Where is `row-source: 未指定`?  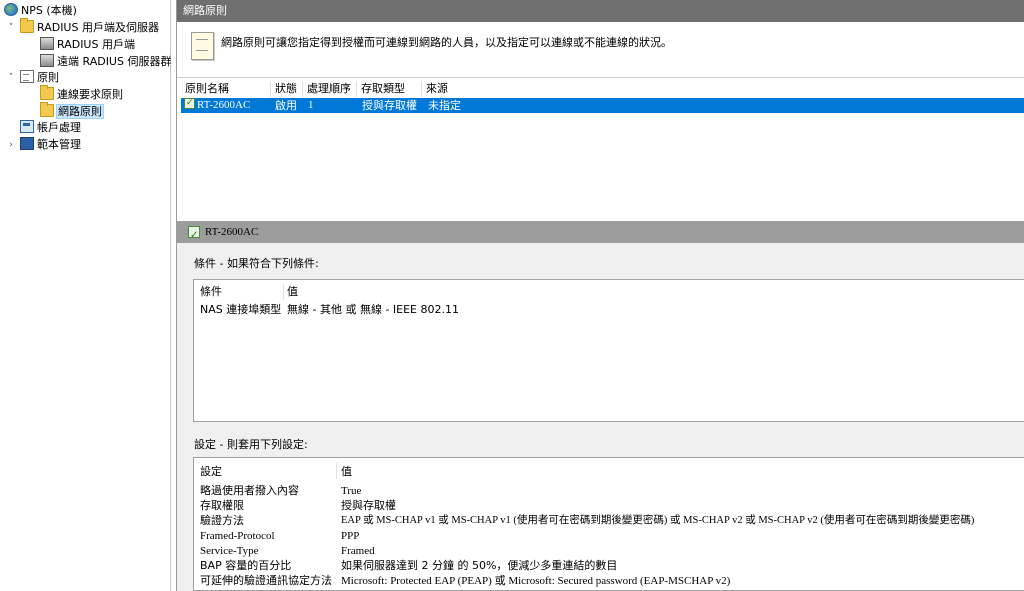
row-source: 未指定 is located at coordinates (444, 105).